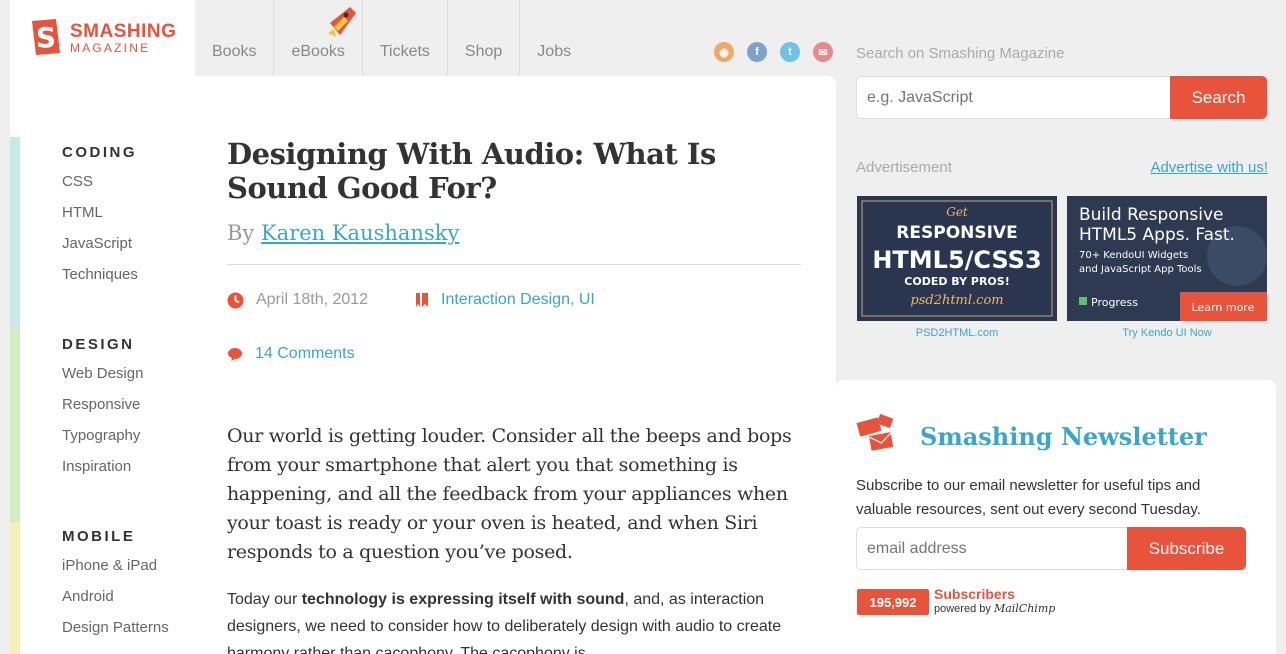 The image size is (1286, 654). What do you see at coordinates (241, 233) in the screenshot?
I see `byline-by: By` at bounding box center [241, 233].